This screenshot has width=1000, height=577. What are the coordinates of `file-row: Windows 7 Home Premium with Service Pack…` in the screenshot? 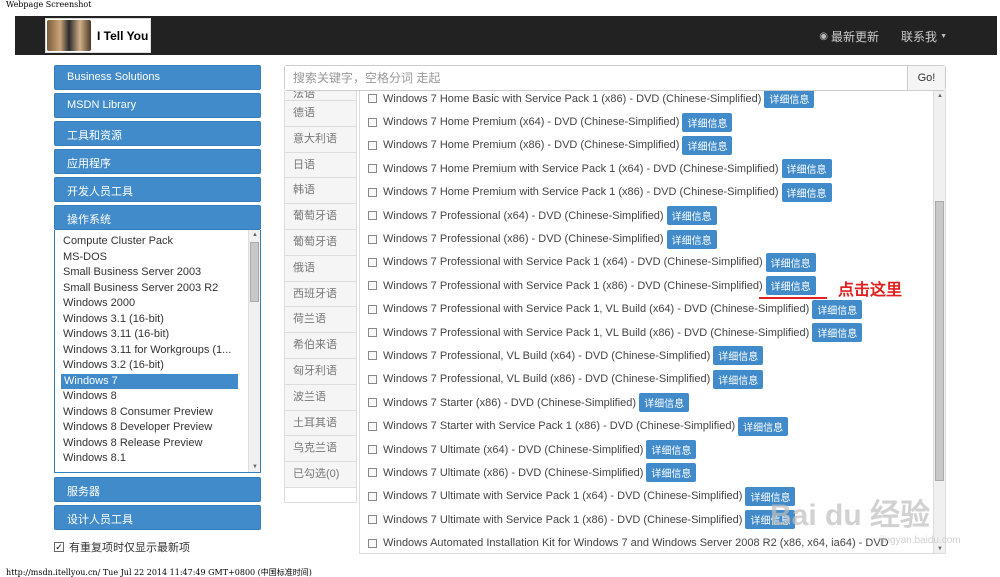 It's located at (656, 168).